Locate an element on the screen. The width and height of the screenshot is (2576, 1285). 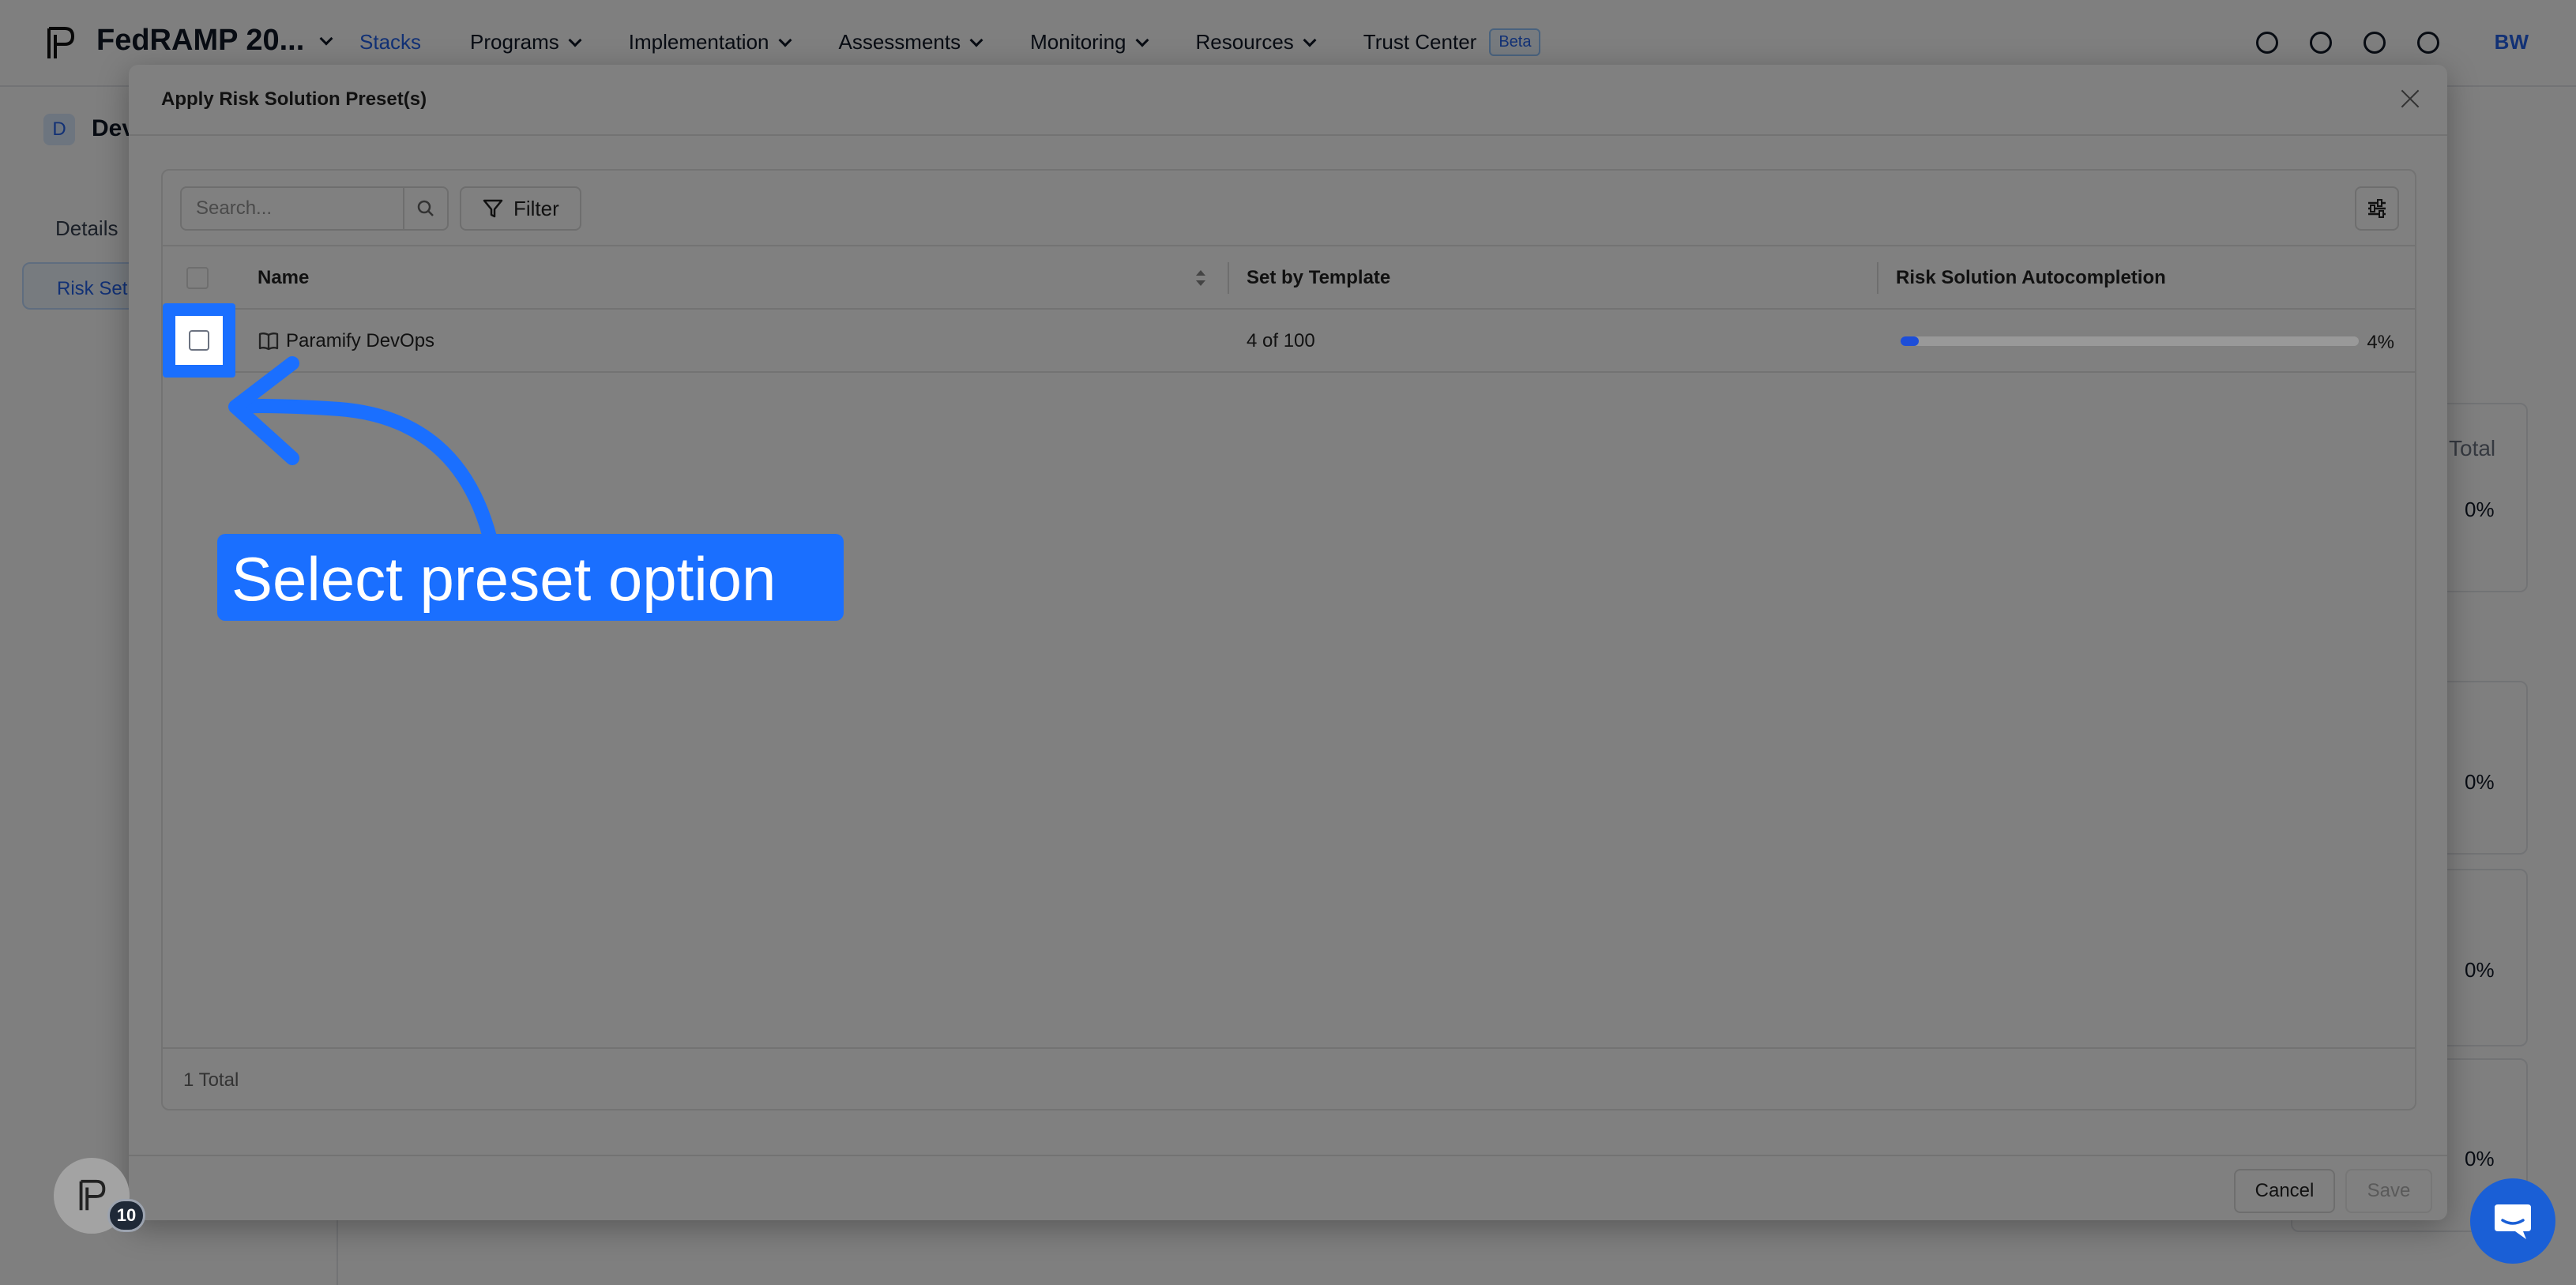
select-all-checkbox is located at coordinates (198, 278).